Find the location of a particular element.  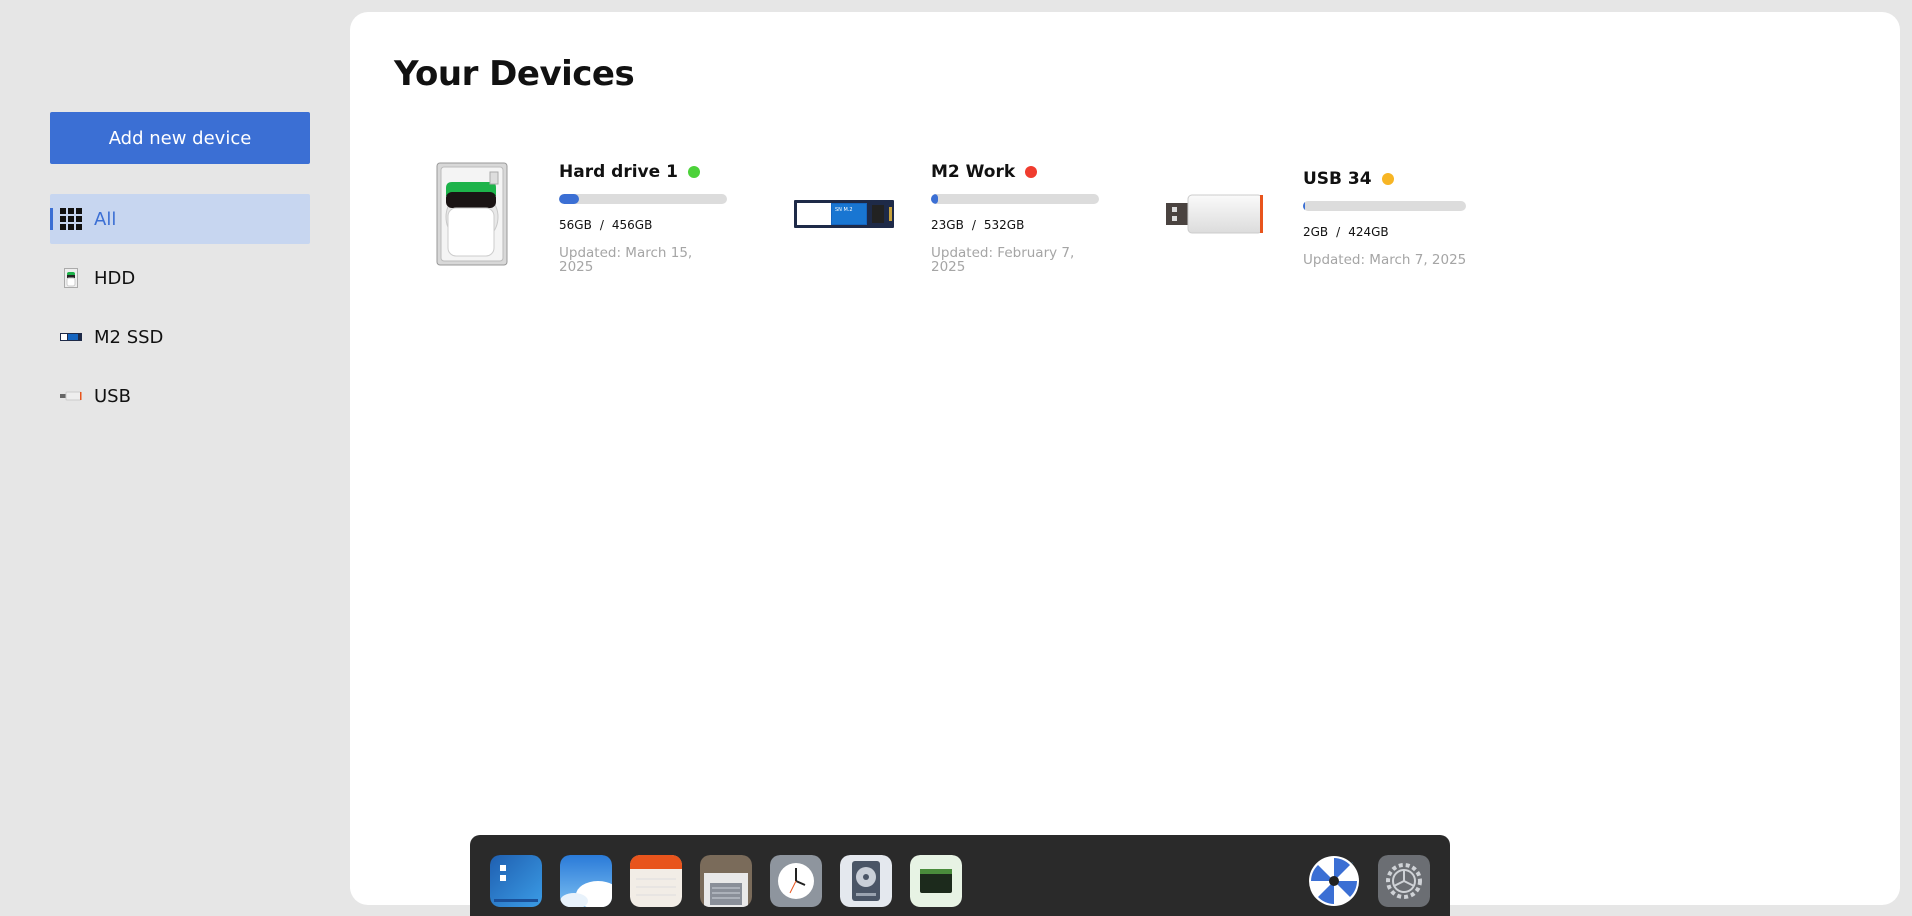

weather-app-icon is located at coordinates (586, 881).